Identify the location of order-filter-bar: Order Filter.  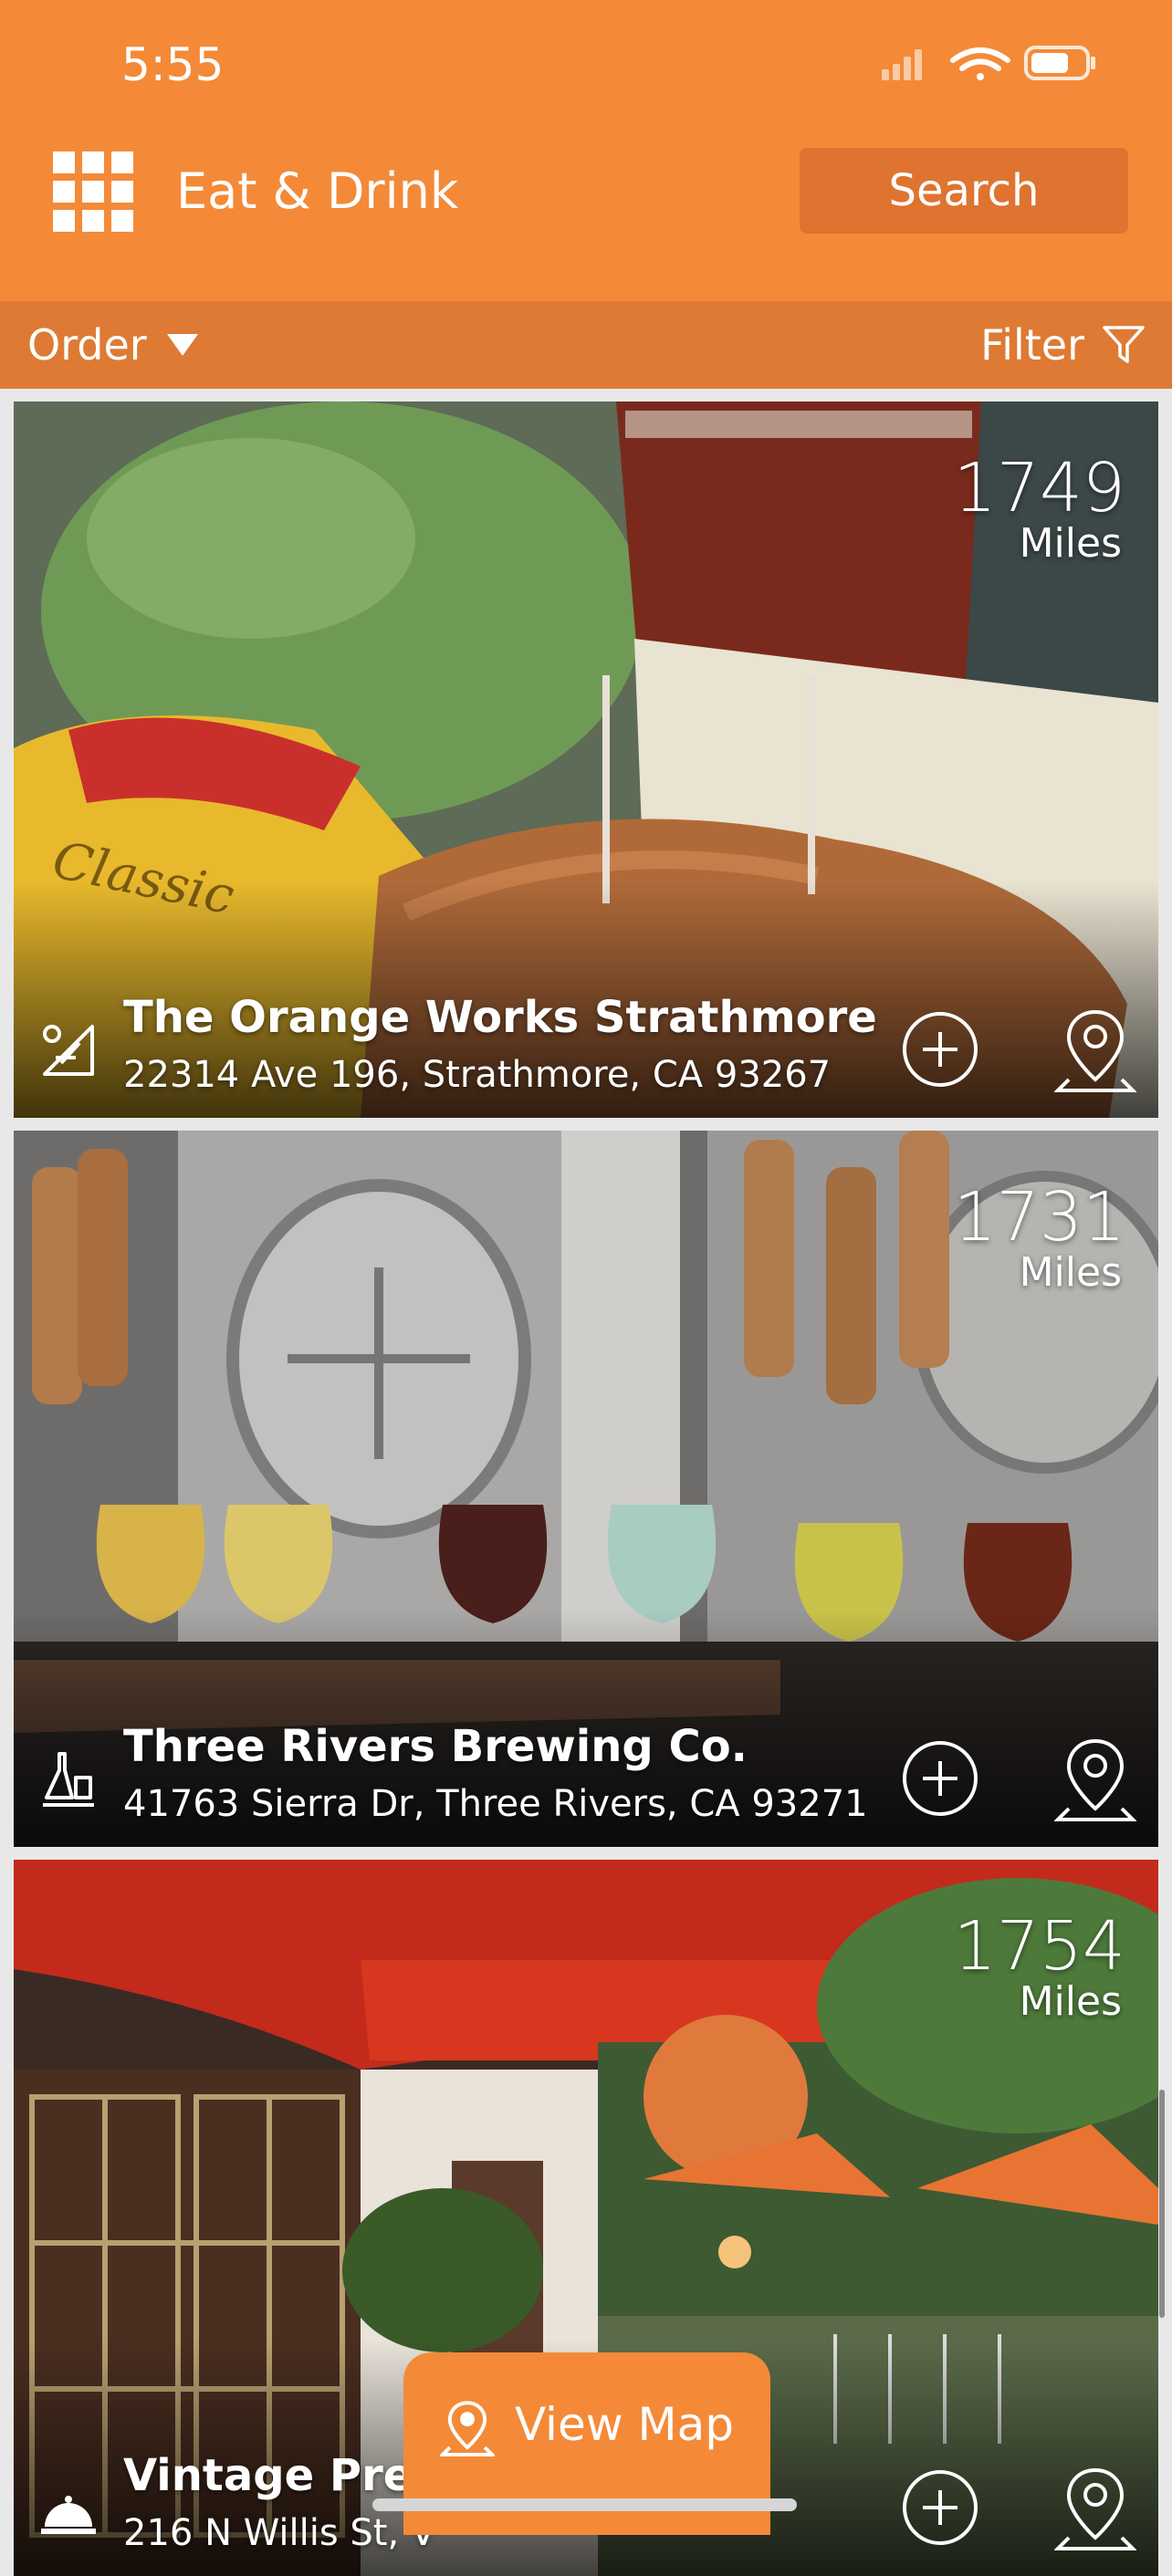
(586, 345).